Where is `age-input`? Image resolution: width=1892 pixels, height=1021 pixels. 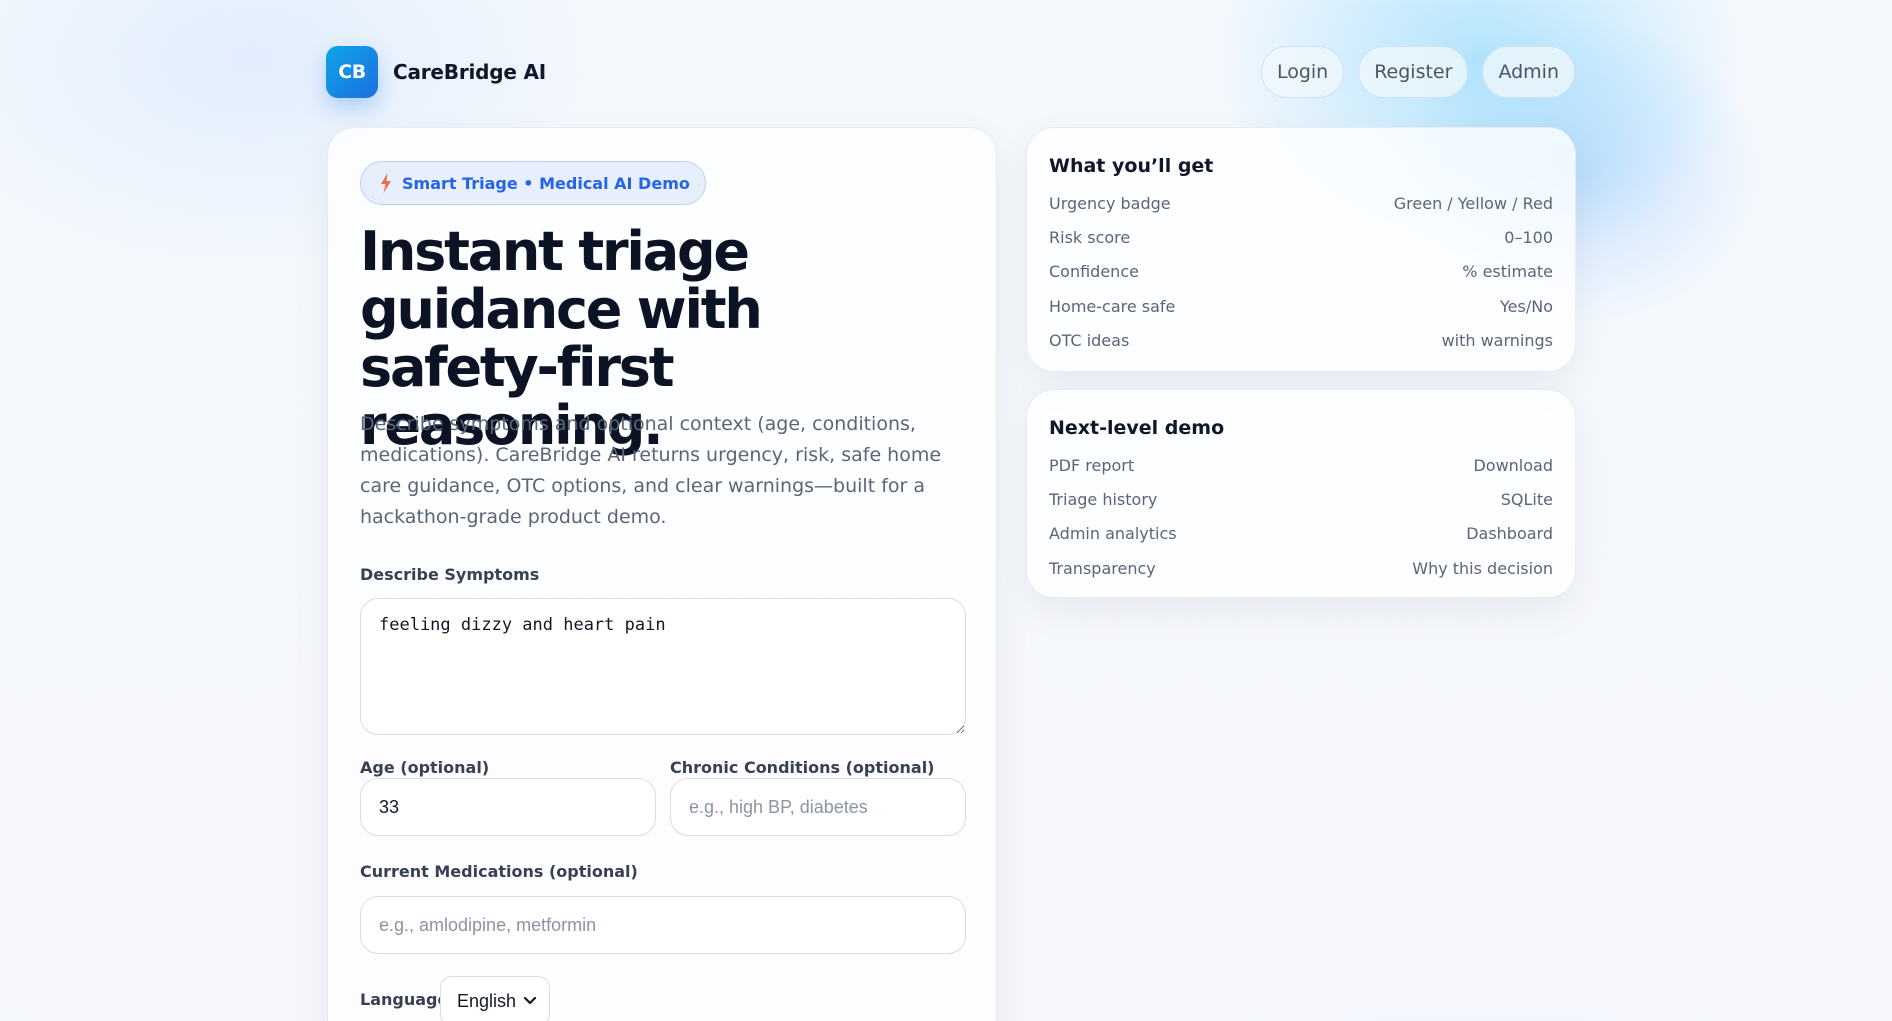 age-input is located at coordinates (508, 807).